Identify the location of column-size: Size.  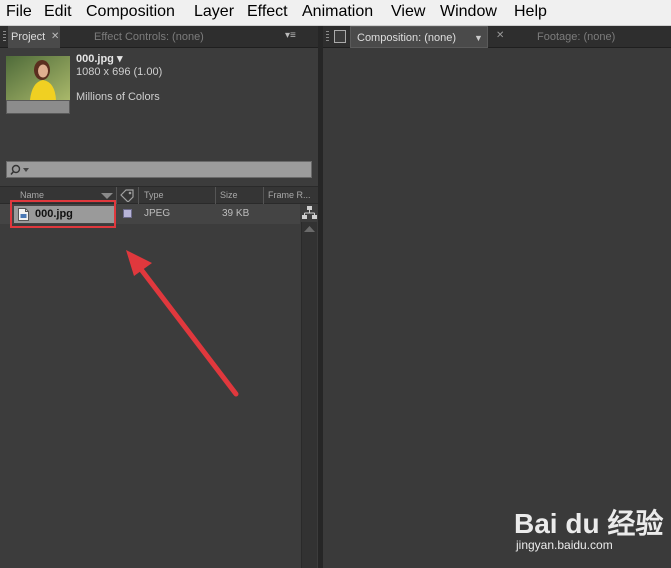
(229, 195).